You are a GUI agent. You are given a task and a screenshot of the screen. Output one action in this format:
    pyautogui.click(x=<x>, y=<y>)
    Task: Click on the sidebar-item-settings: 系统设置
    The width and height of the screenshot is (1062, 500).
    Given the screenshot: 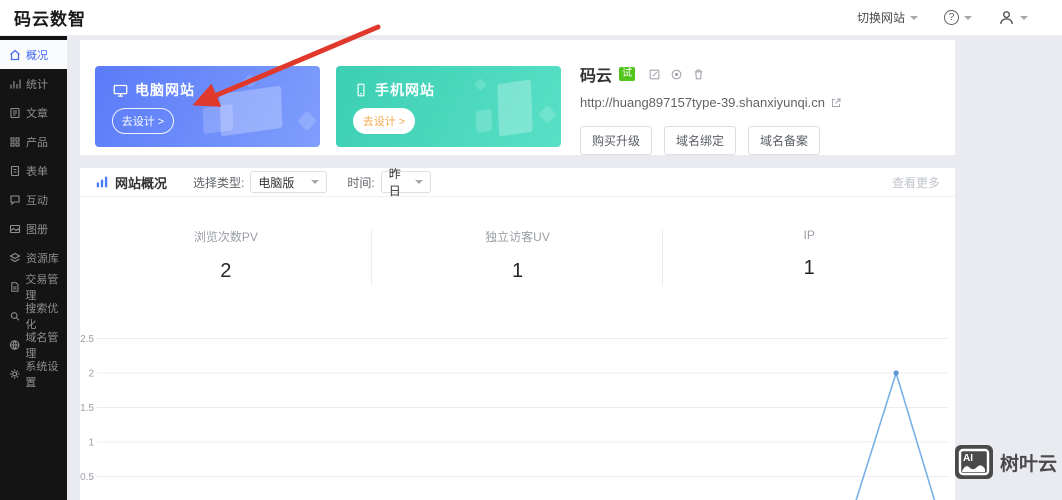 What is the action you would take?
    pyautogui.click(x=33, y=374)
    